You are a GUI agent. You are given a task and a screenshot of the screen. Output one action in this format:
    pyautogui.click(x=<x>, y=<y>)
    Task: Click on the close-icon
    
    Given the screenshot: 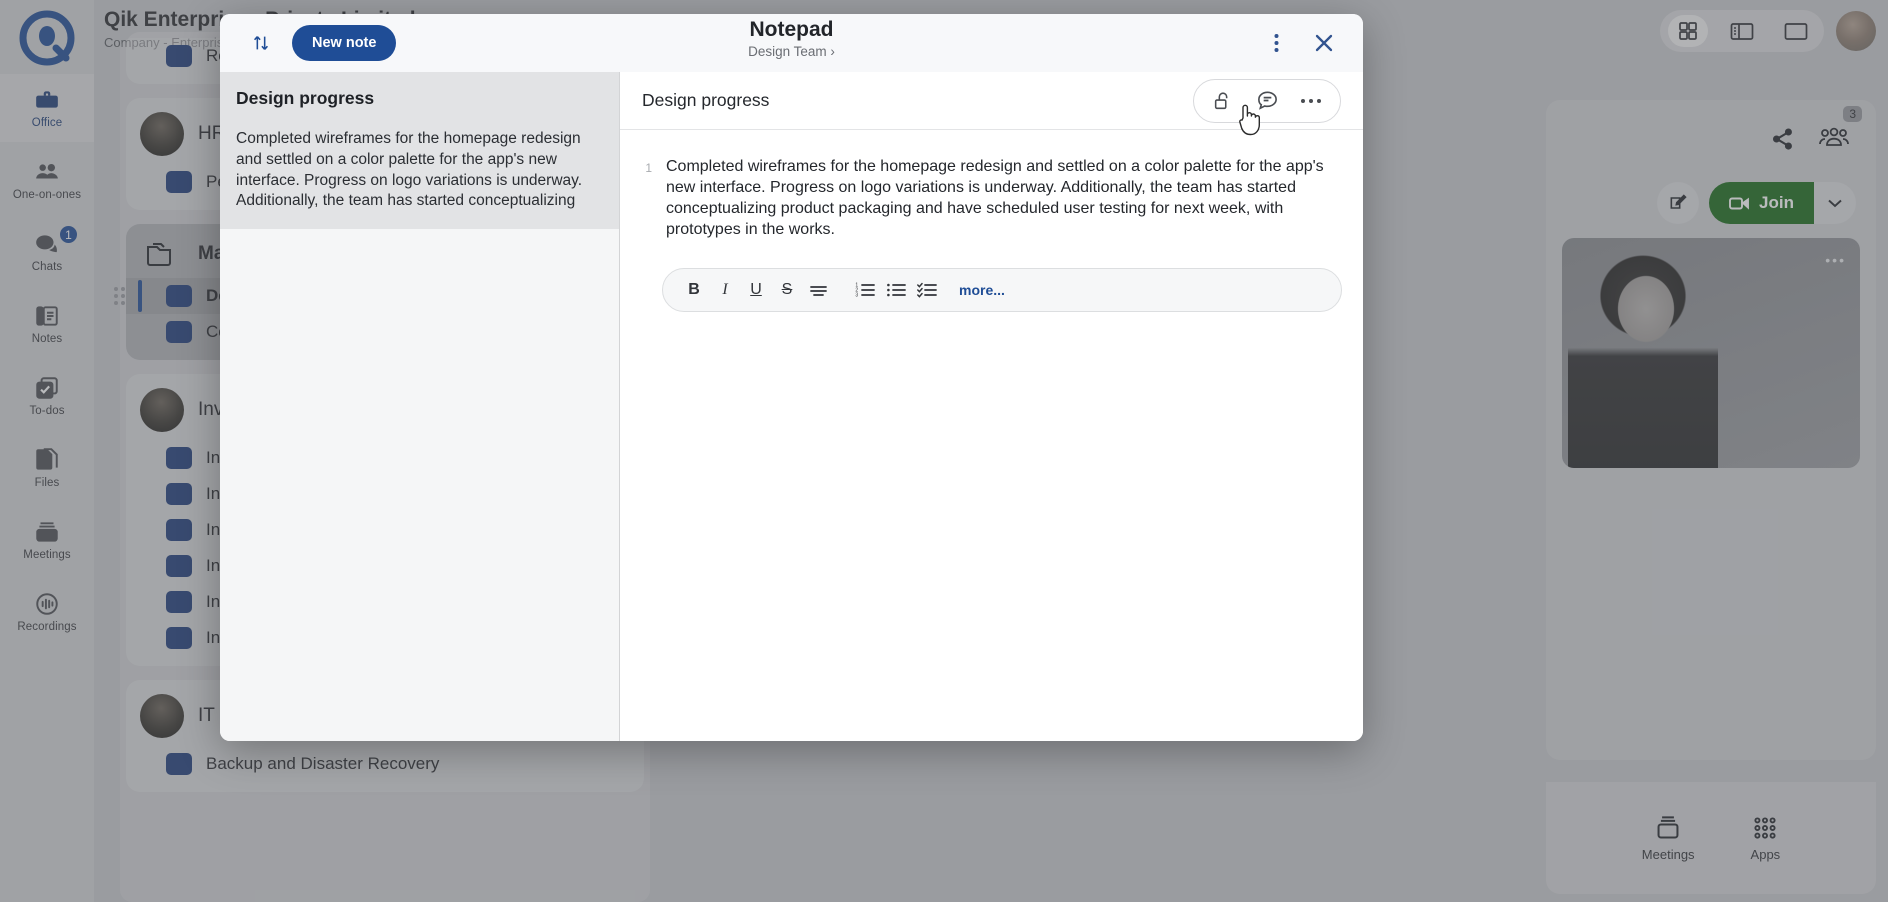 What is the action you would take?
    pyautogui.click(x=1324, y=43)
    